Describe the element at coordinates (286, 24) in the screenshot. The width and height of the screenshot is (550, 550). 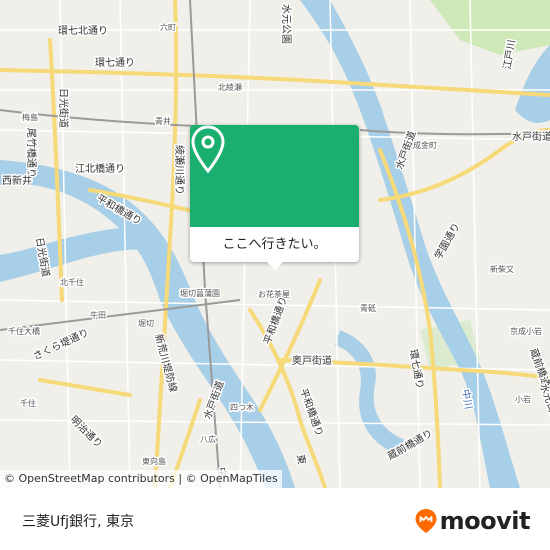
I see `road-label: 水元公園` at that location.